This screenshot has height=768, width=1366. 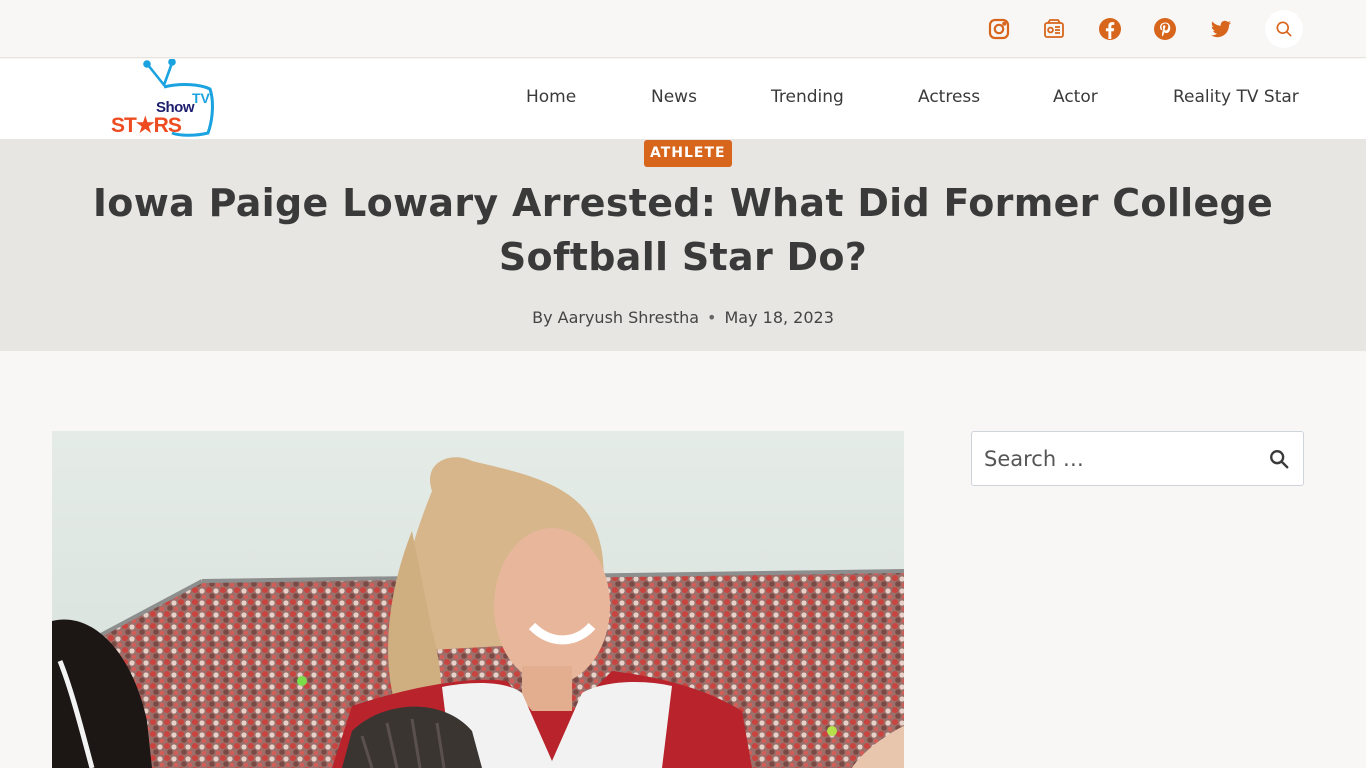 I want to click on nav-item-reality-tv-star: Reality TV Star, so click(x=1236, y=99).